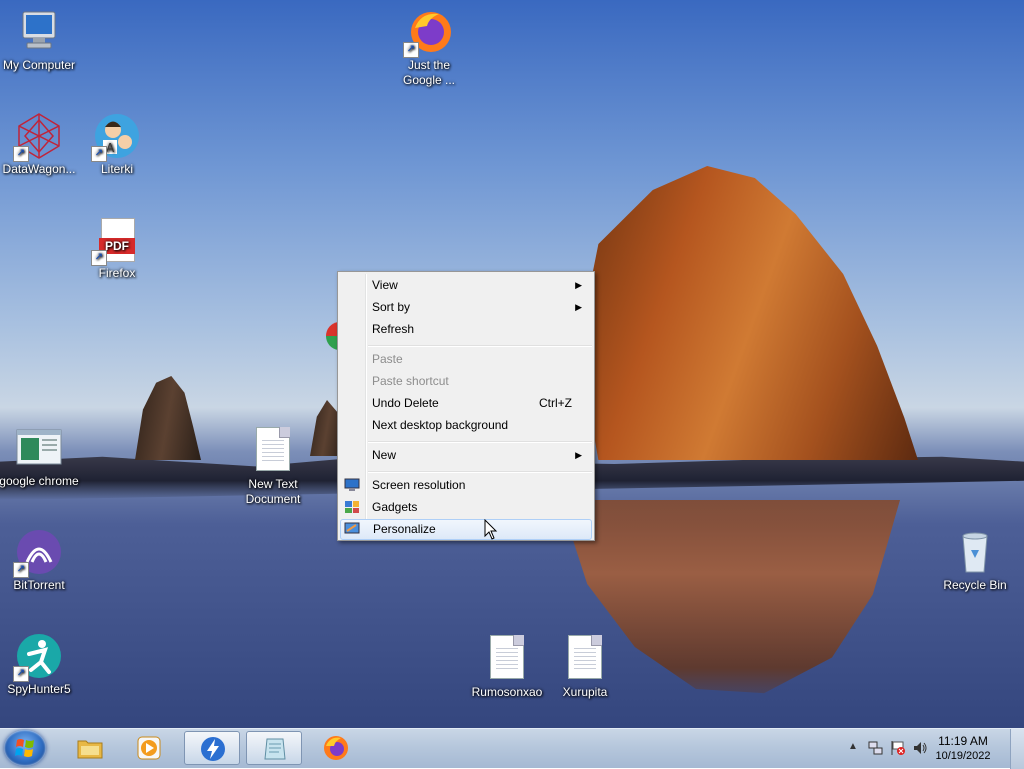  What do you see at coordinates (38, 137) in the screenshot?
I see `datawagon-icon: ↗` at bounding box center [38, 137].